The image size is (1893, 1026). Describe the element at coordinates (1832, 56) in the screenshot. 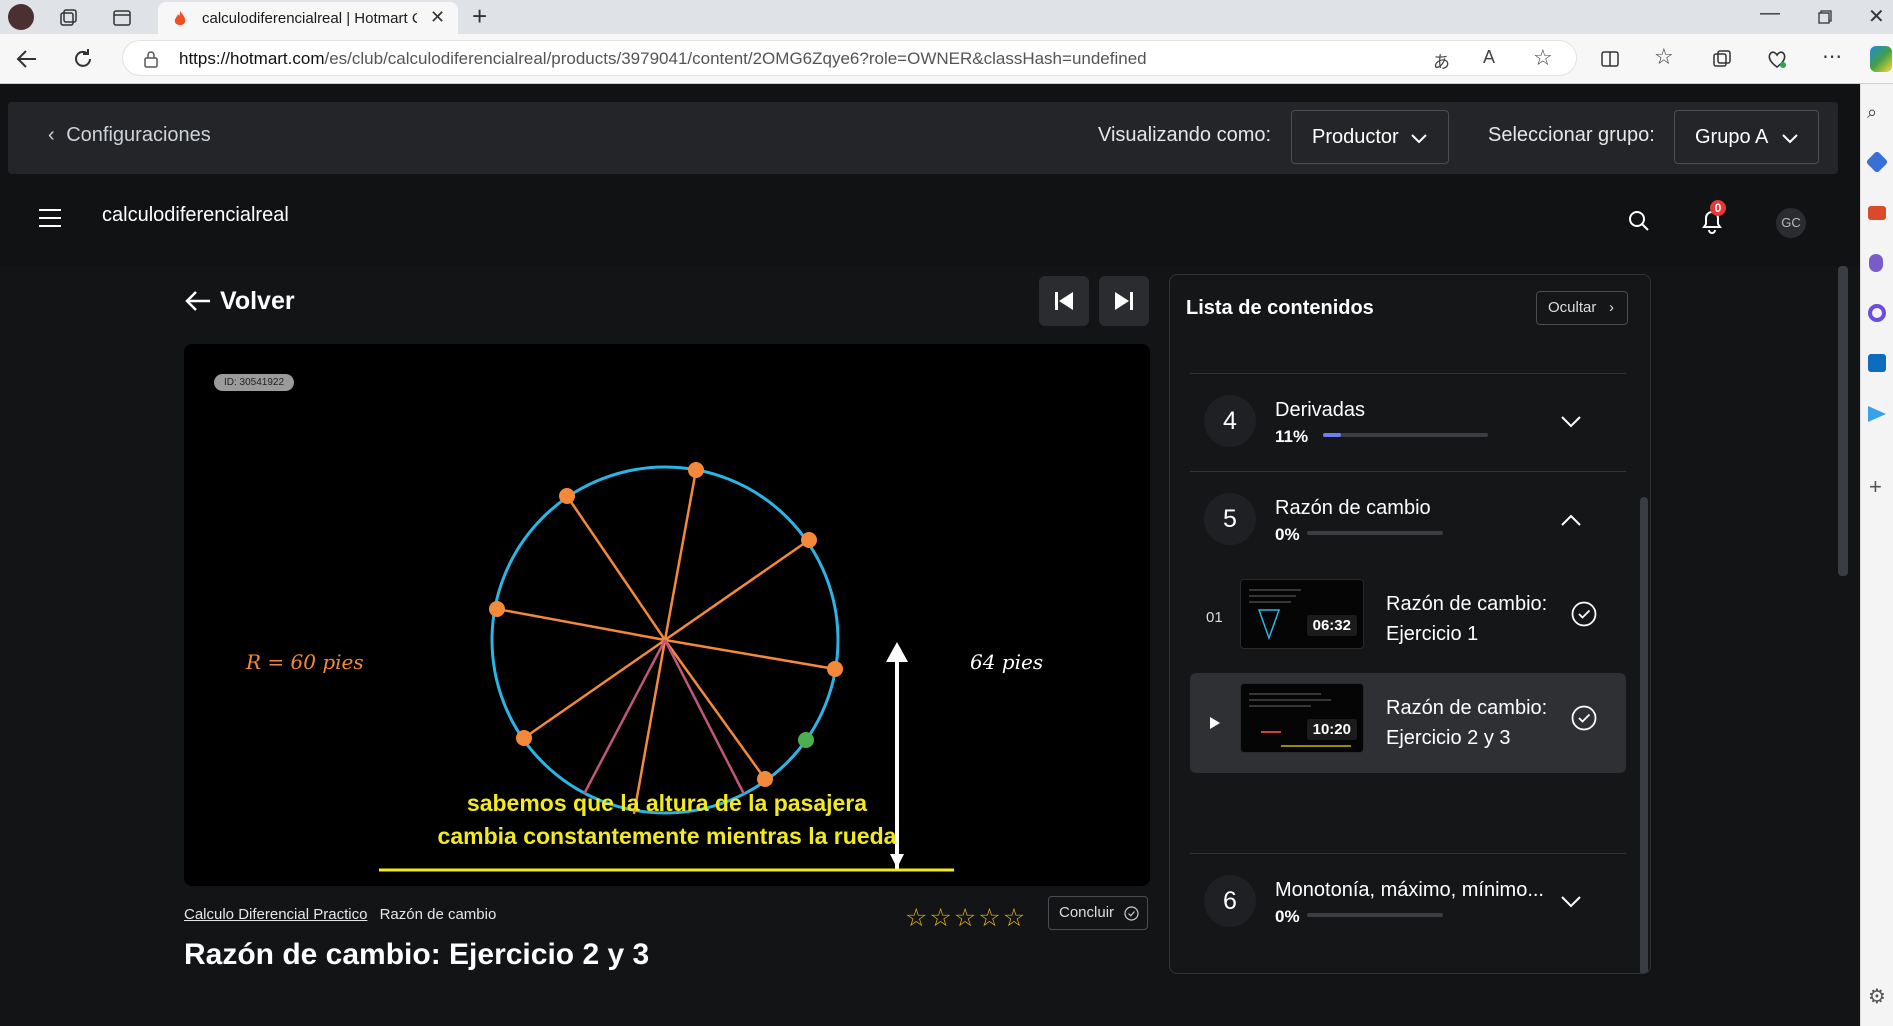

I see `more-options-icon: ⋯` at that location.